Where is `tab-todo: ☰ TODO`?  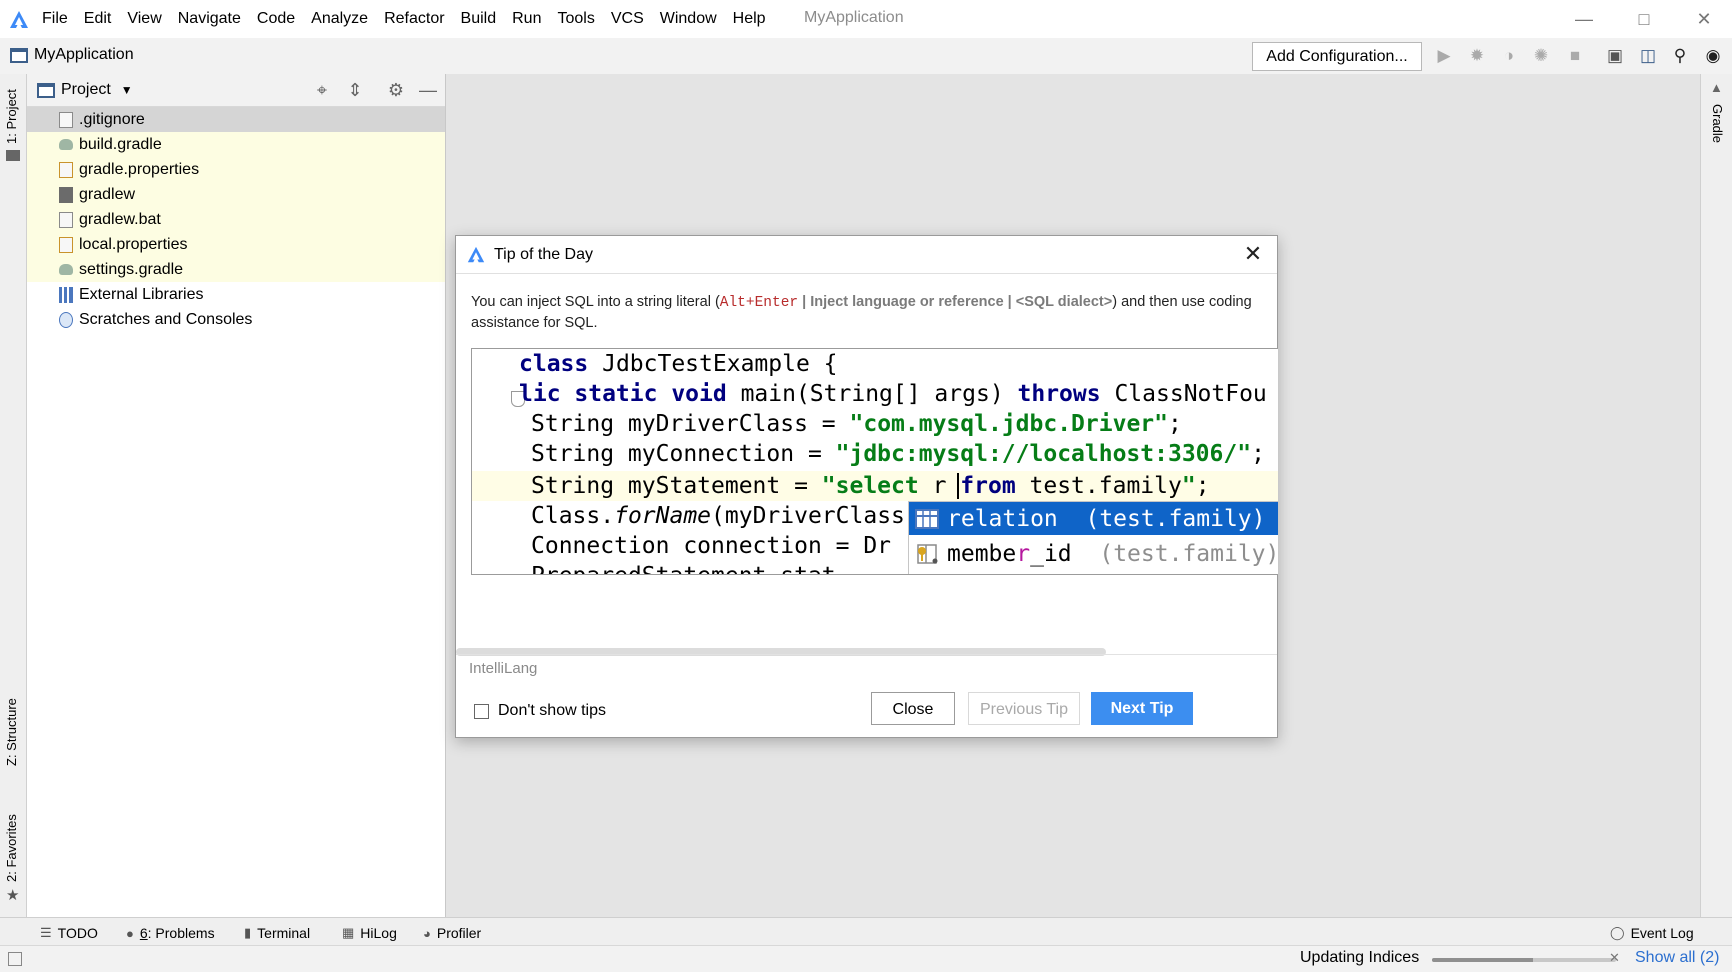 tab-todo: ☰ TODO is located at coordinates (69, 933).